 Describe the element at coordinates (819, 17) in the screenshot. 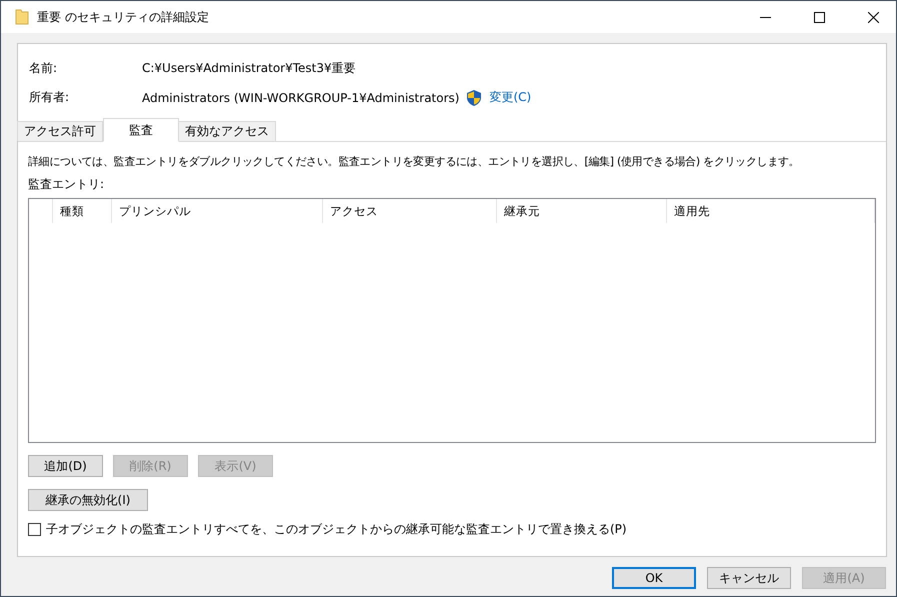

I see `maximize-icon` at that location.